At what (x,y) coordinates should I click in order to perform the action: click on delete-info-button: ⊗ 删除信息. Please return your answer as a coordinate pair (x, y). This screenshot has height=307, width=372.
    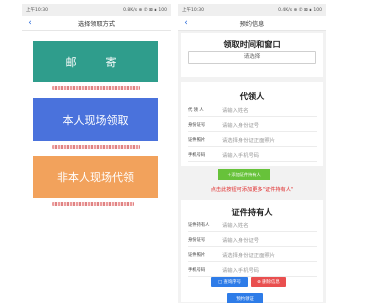
    Looking at the image, I should click on (268, 282).